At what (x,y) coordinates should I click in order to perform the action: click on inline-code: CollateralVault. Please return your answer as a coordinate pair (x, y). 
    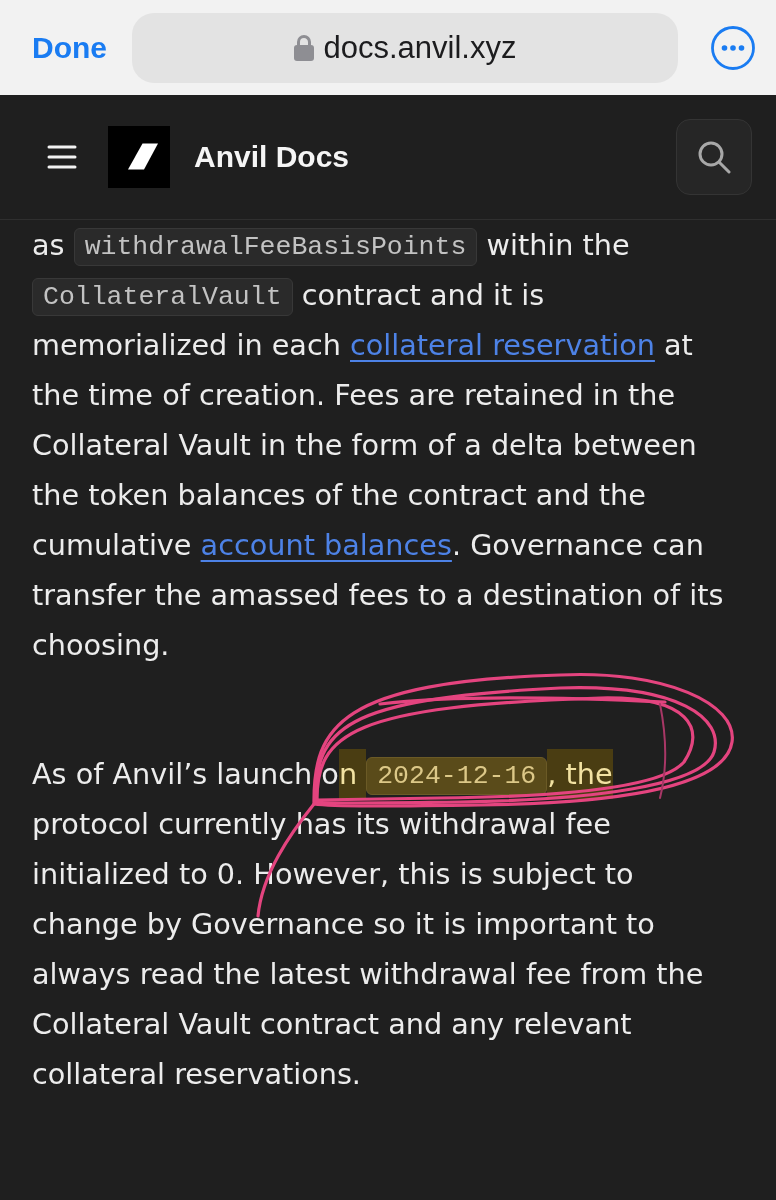
    Looking at the image, I should click on (162, 297).